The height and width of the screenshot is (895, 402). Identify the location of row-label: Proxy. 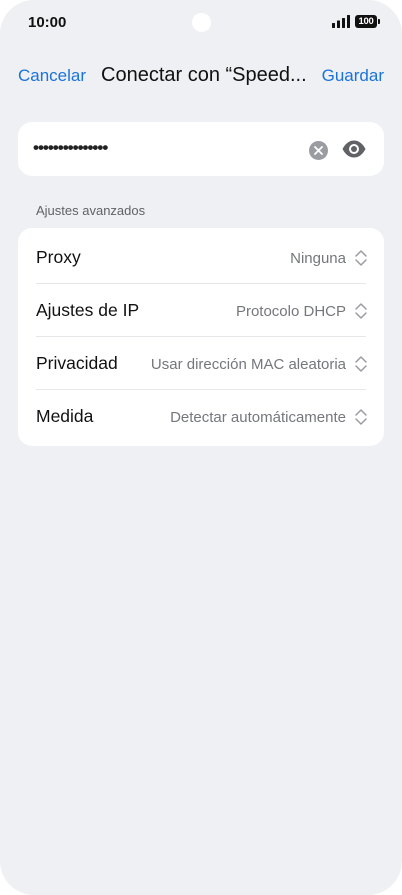
(58, 257).